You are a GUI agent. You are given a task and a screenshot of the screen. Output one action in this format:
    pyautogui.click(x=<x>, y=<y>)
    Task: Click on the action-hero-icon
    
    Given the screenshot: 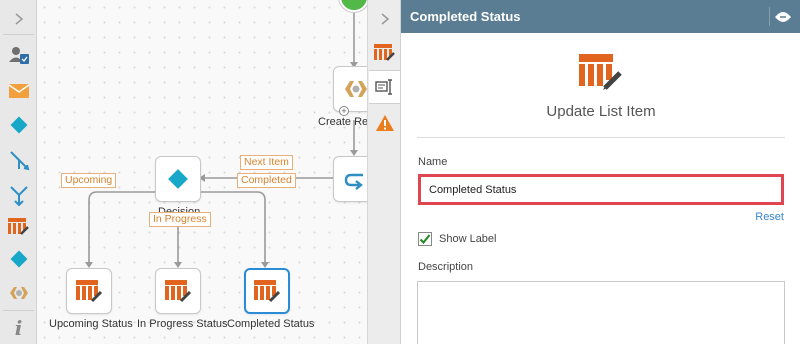 What is the action you would take?
    pyautogui.click(x=601, y=74)
    